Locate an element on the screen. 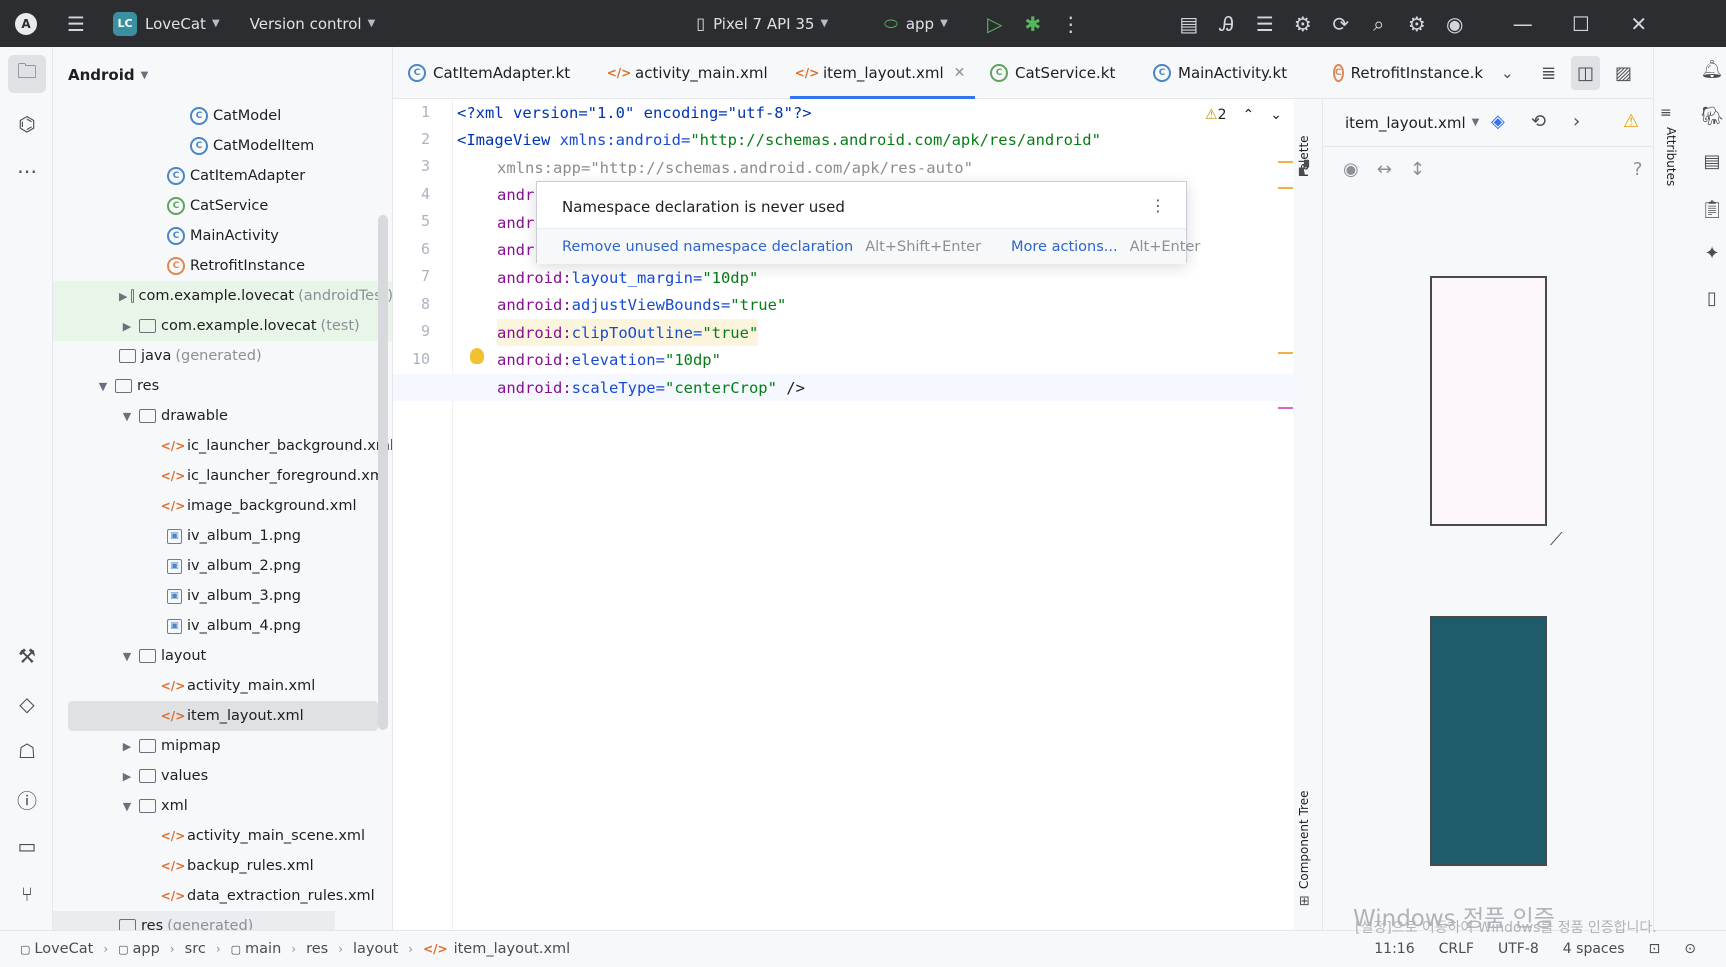 This screenshot has width=1726, height=967. minimize-icon: — is located at coordinates (1523, 23).